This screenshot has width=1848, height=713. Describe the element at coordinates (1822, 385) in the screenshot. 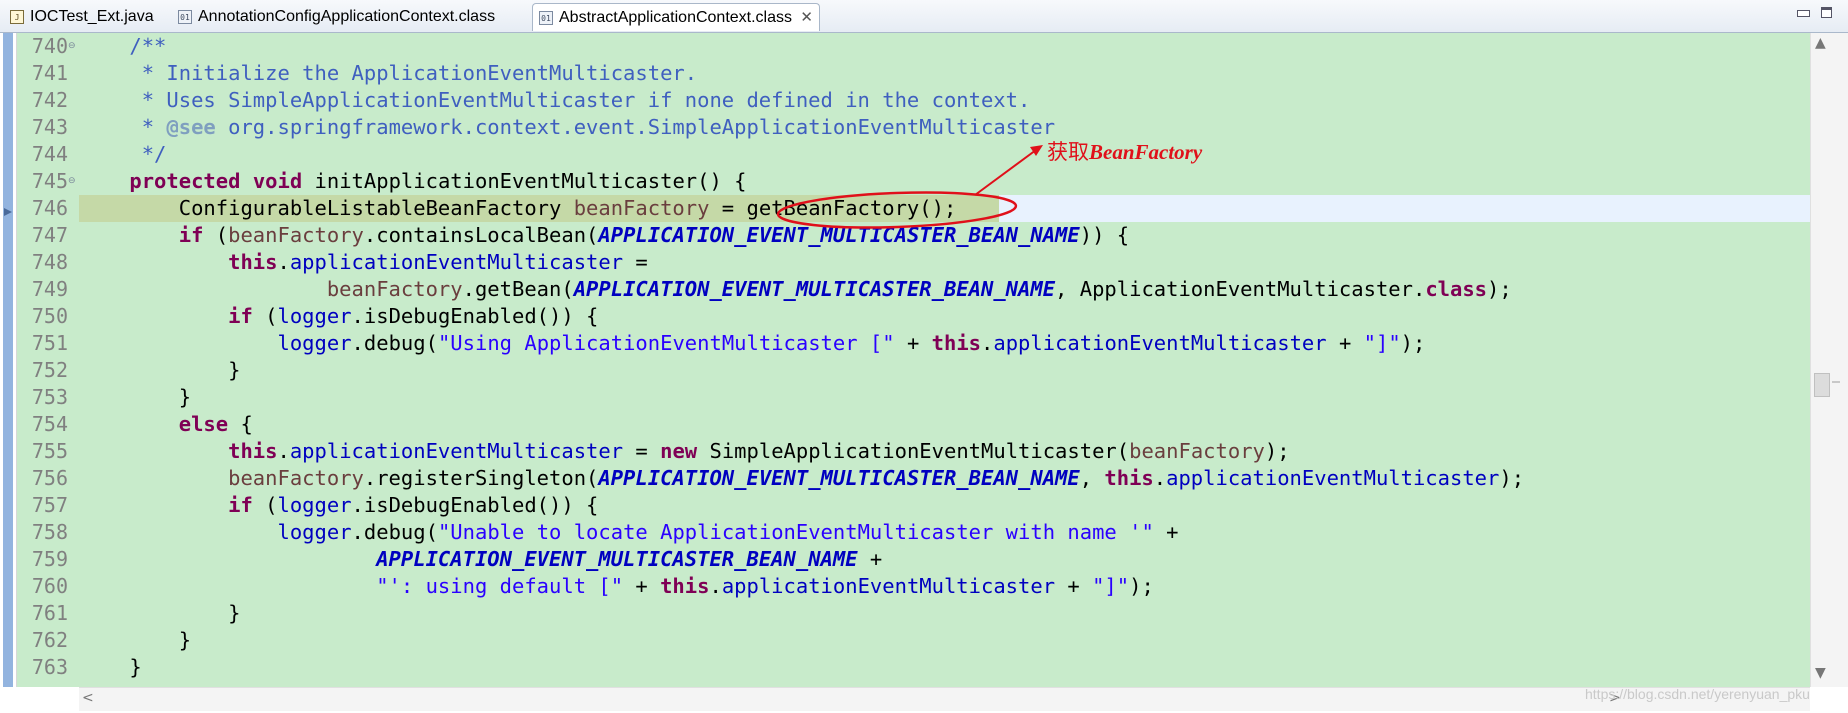

I see `vertical-scroll-thumb` at that location.